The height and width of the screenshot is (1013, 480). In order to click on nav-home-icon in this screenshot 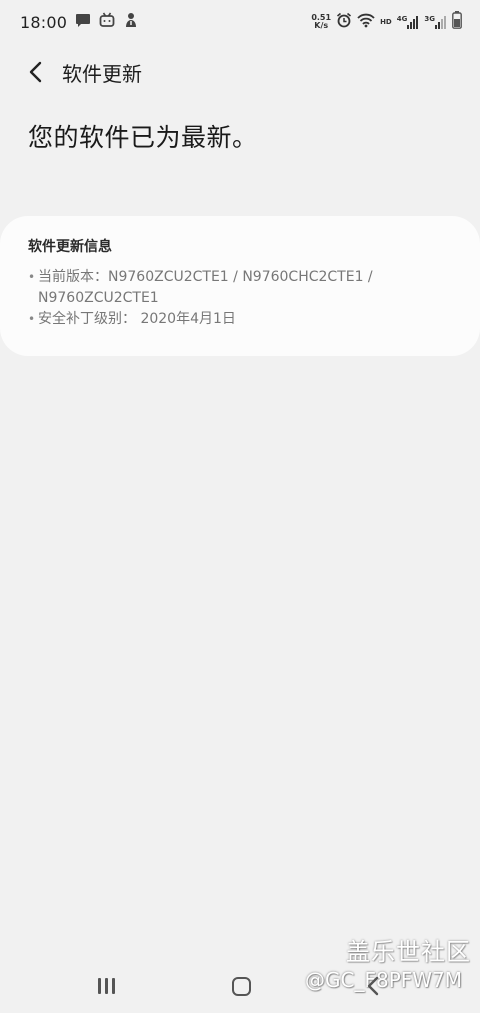, I will do `click(241, 986)`.